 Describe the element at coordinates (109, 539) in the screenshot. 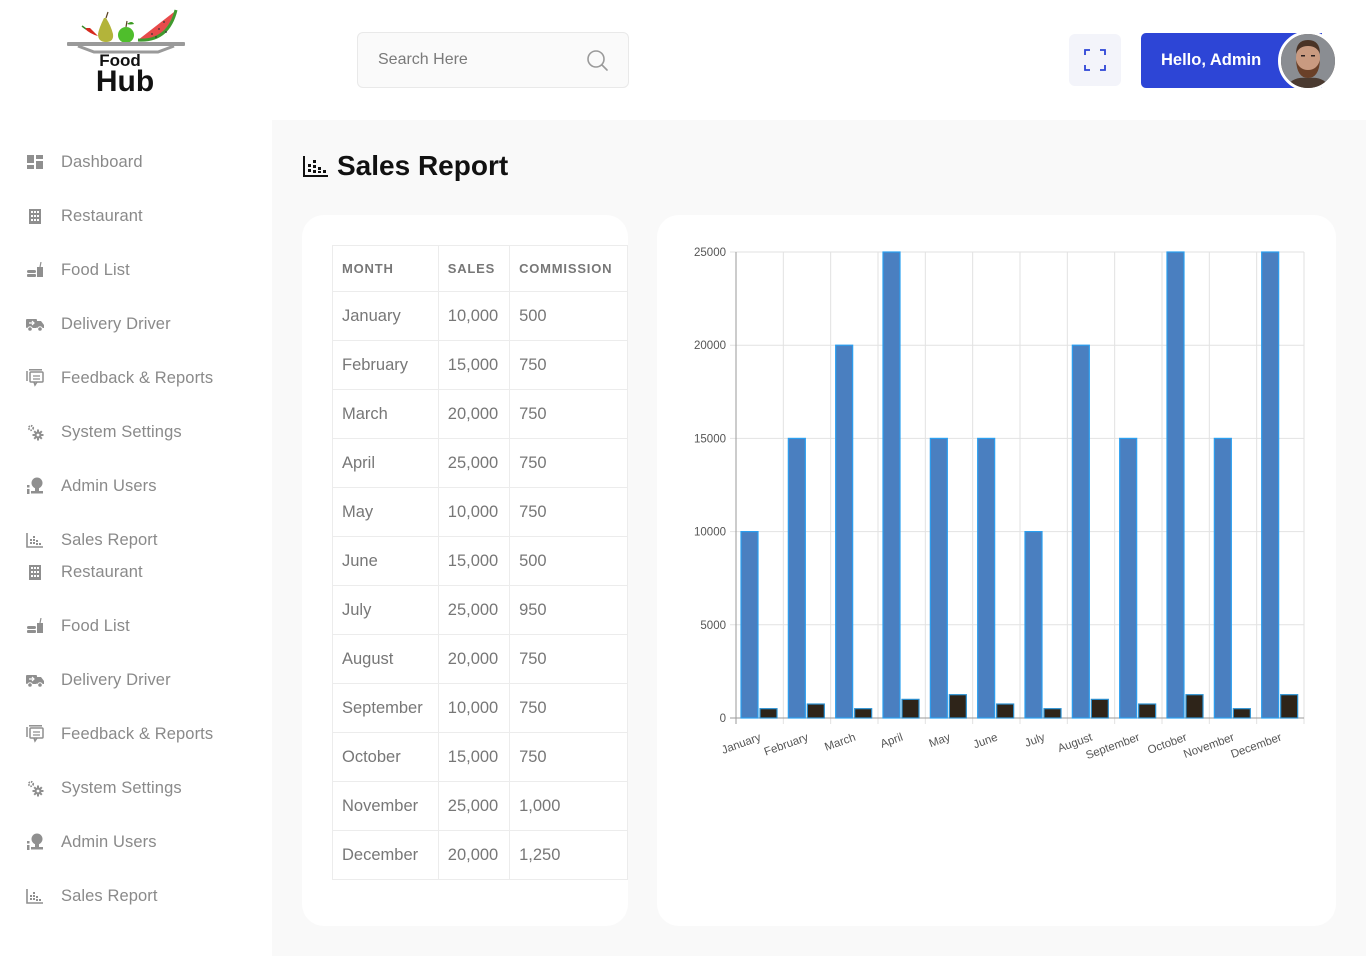

I see `sidebar-item-label: Sales Report` at that location.